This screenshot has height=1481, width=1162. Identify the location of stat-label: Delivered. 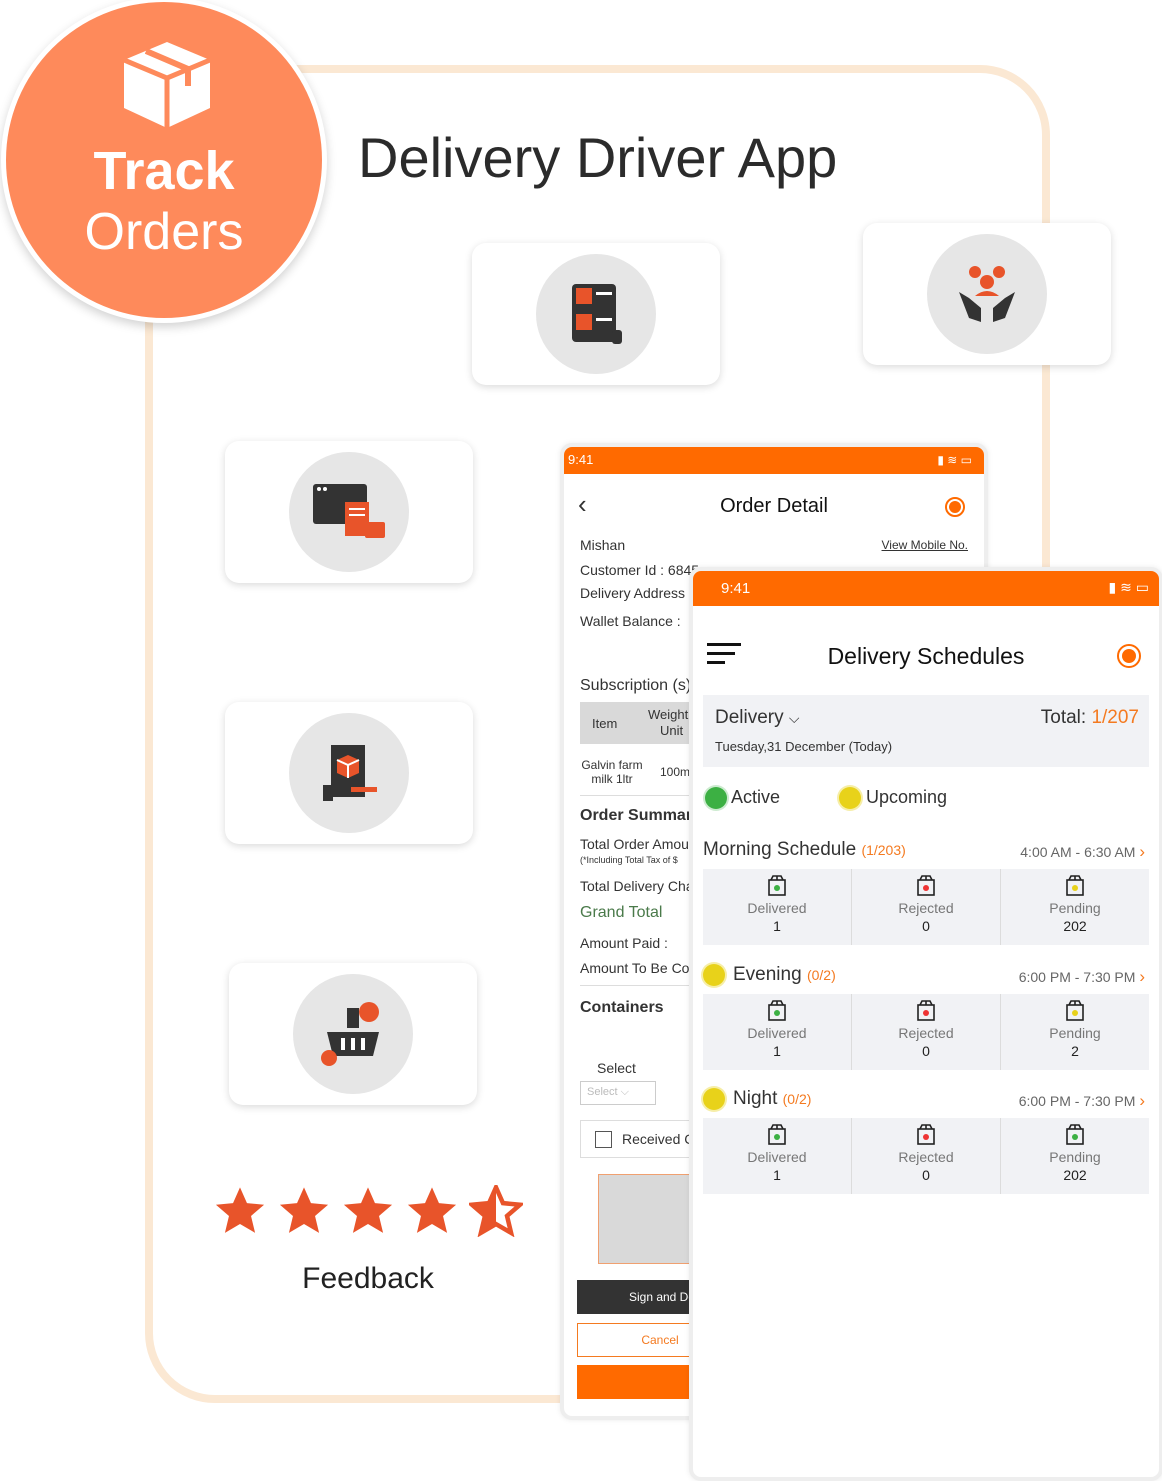
(777, 1033).